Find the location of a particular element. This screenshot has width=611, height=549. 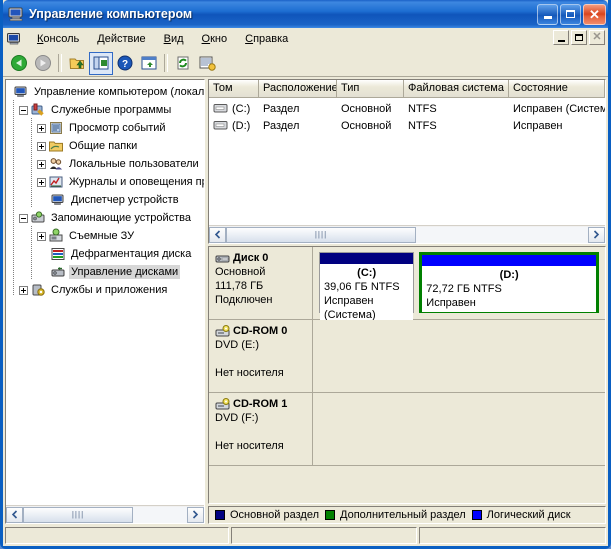

tree-item-event-viewer: Просмотр событий is located at coordinates (106, 128).